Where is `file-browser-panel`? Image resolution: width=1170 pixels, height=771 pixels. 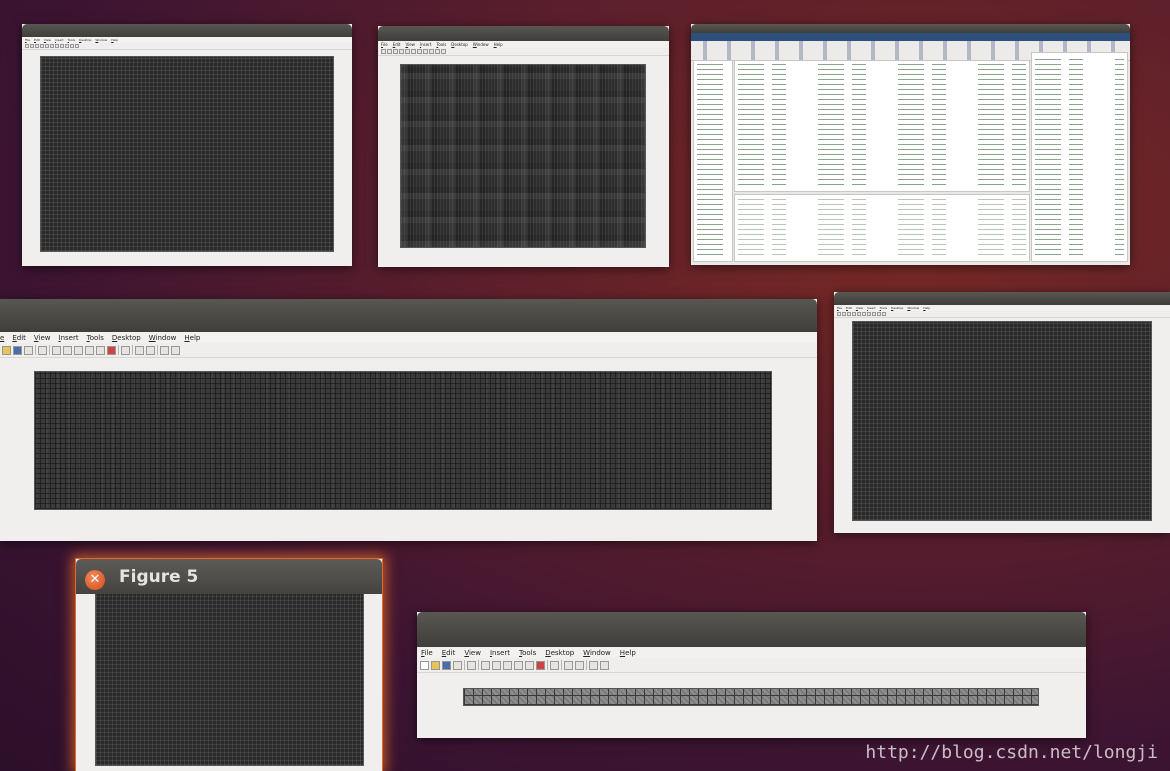
file-browser-panel is located at coordinates (713, 161).